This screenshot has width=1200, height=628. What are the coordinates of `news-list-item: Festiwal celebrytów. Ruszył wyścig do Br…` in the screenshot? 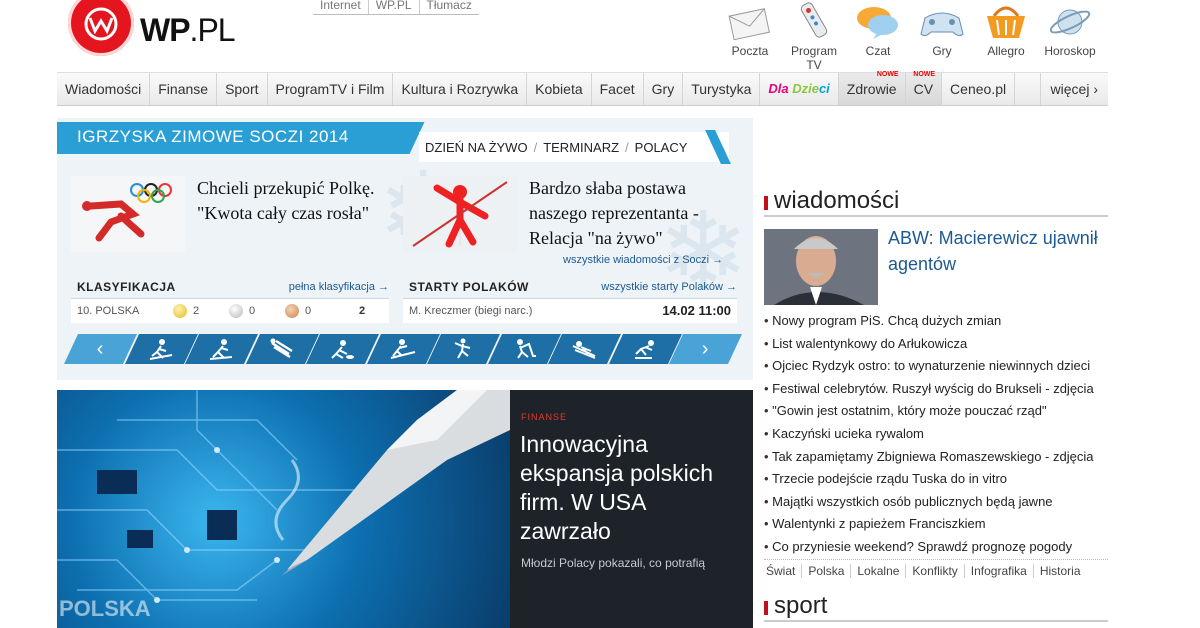 It's located at (936, 389).